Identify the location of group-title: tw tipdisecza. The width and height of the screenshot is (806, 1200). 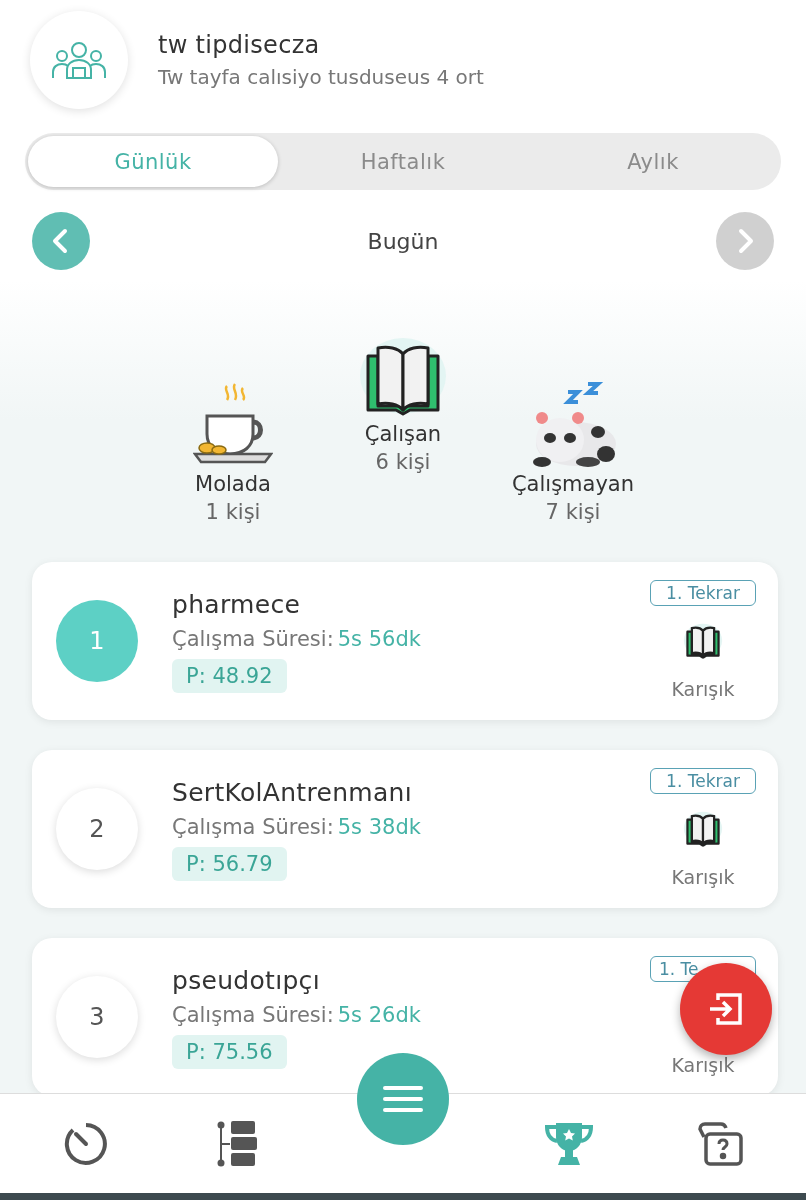
(239, 45).